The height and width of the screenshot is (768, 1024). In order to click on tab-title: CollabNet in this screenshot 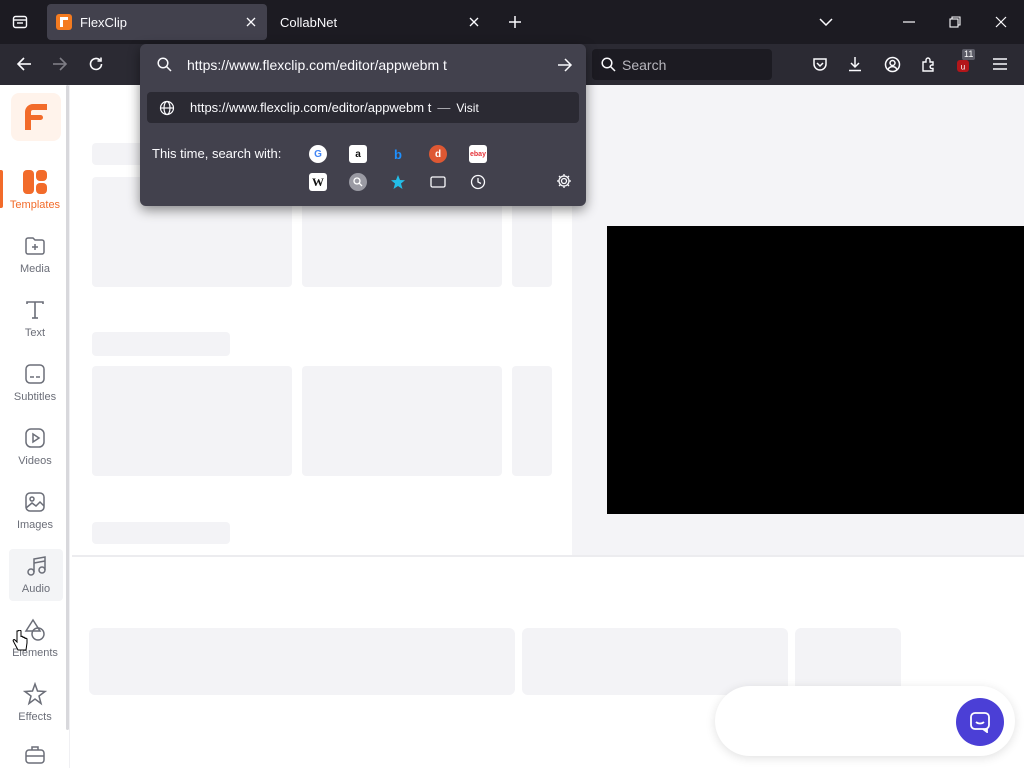, I will do `click(309, 22)`.